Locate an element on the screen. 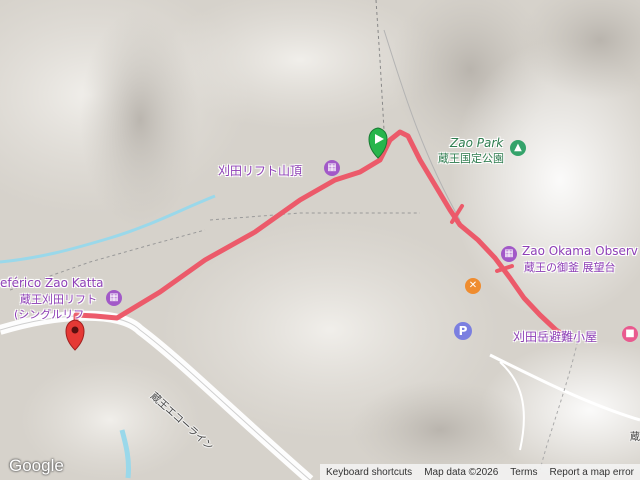  google-logo: Google is located at coordinates (36, 465).